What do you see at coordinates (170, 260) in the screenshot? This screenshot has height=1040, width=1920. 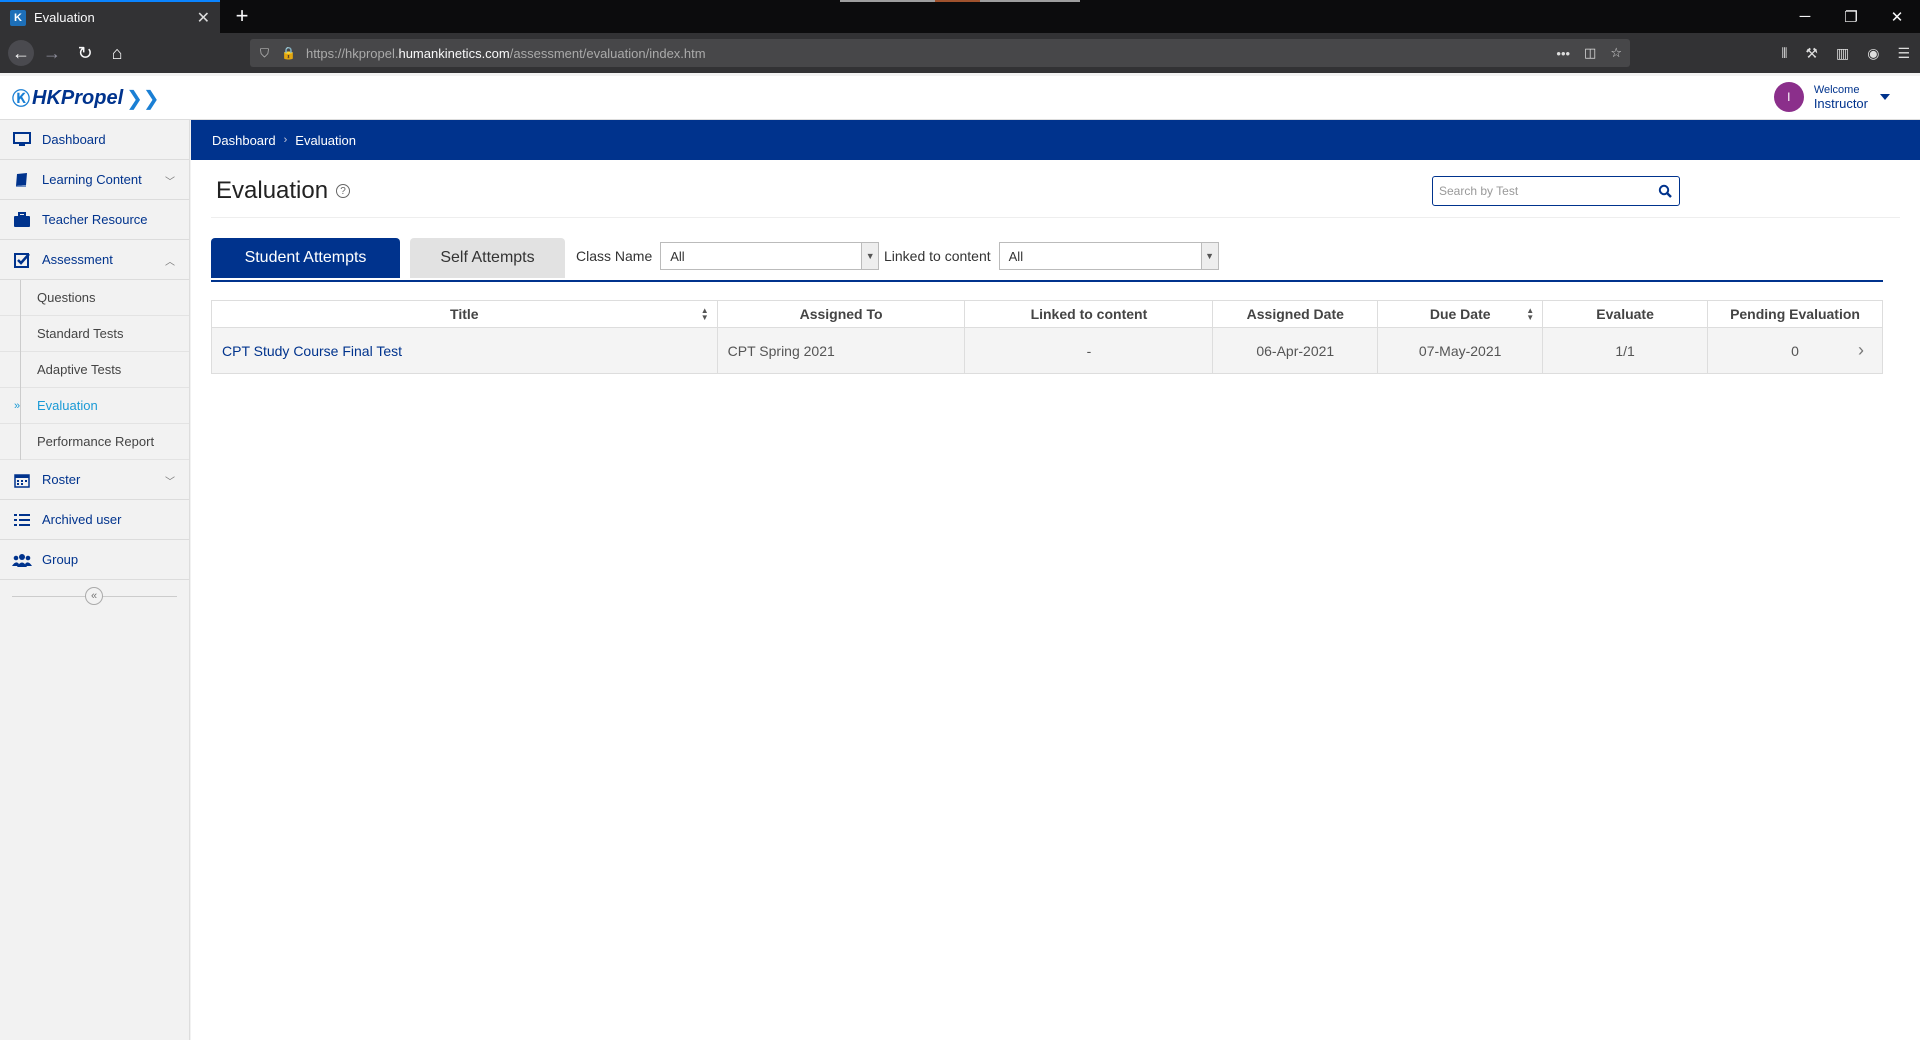 I see `chevron-up-icon: ︿` at bounding box center [170, 260].